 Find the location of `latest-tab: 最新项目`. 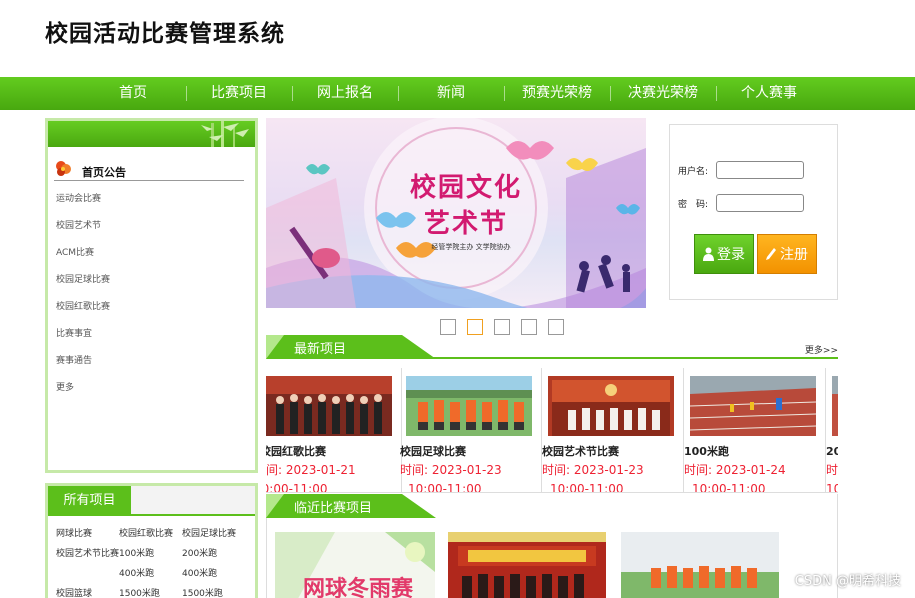

latest-tab: 最新项目 is located at coordinates (351, 347).